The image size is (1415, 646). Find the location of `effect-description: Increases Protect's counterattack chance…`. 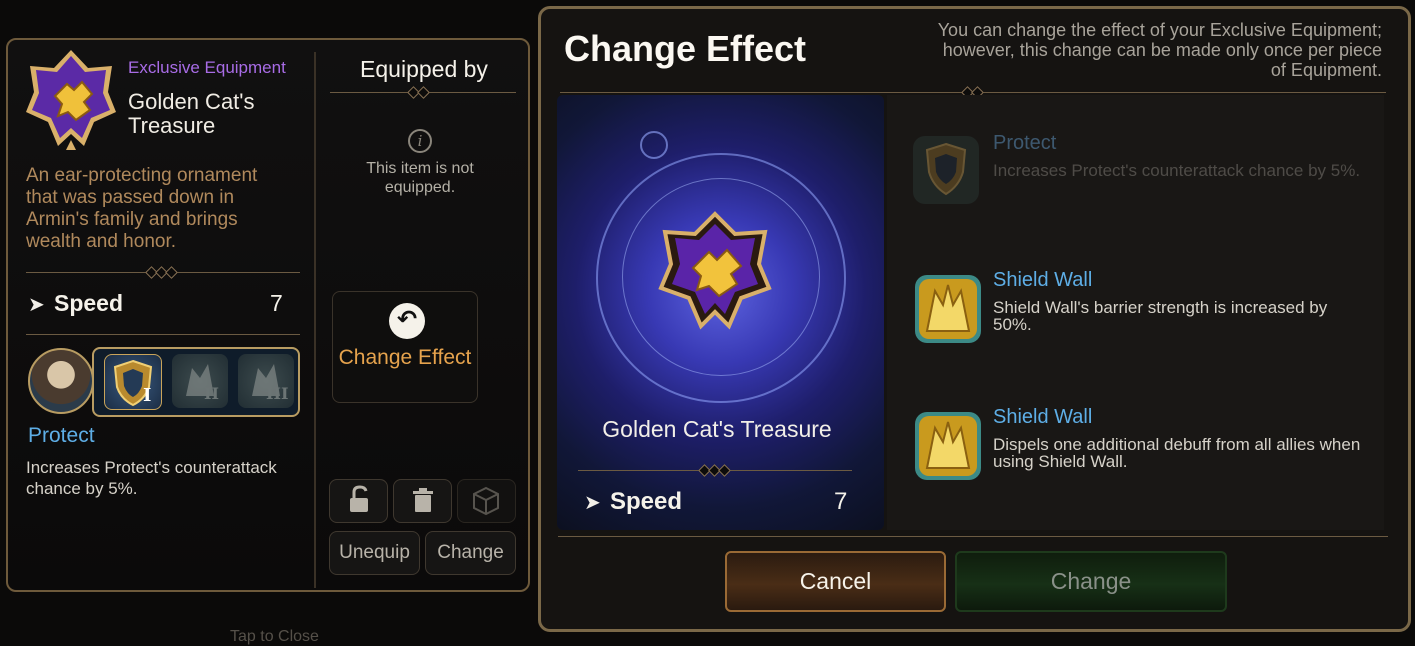

effect-description: Increases Protect's counterattack chance… is located at coordinates (1177, 170).